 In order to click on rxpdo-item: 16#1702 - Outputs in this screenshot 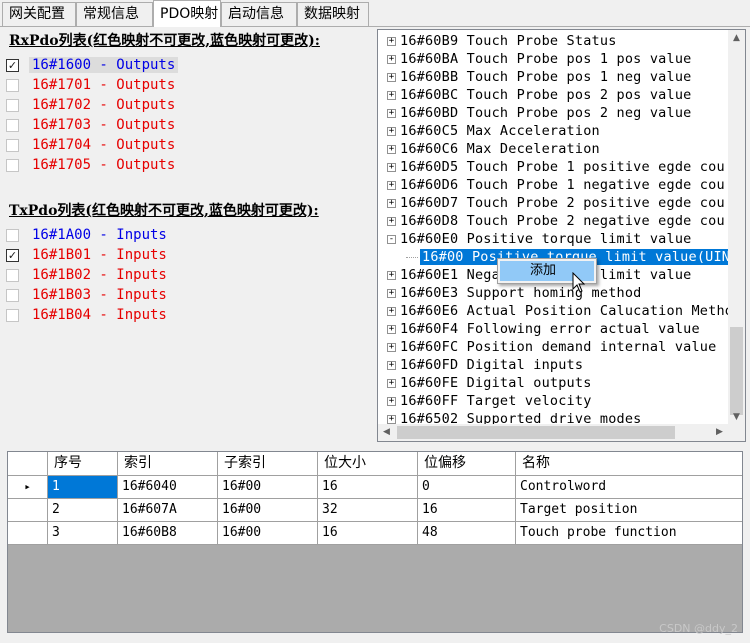, I will do `click(92, 105)`.